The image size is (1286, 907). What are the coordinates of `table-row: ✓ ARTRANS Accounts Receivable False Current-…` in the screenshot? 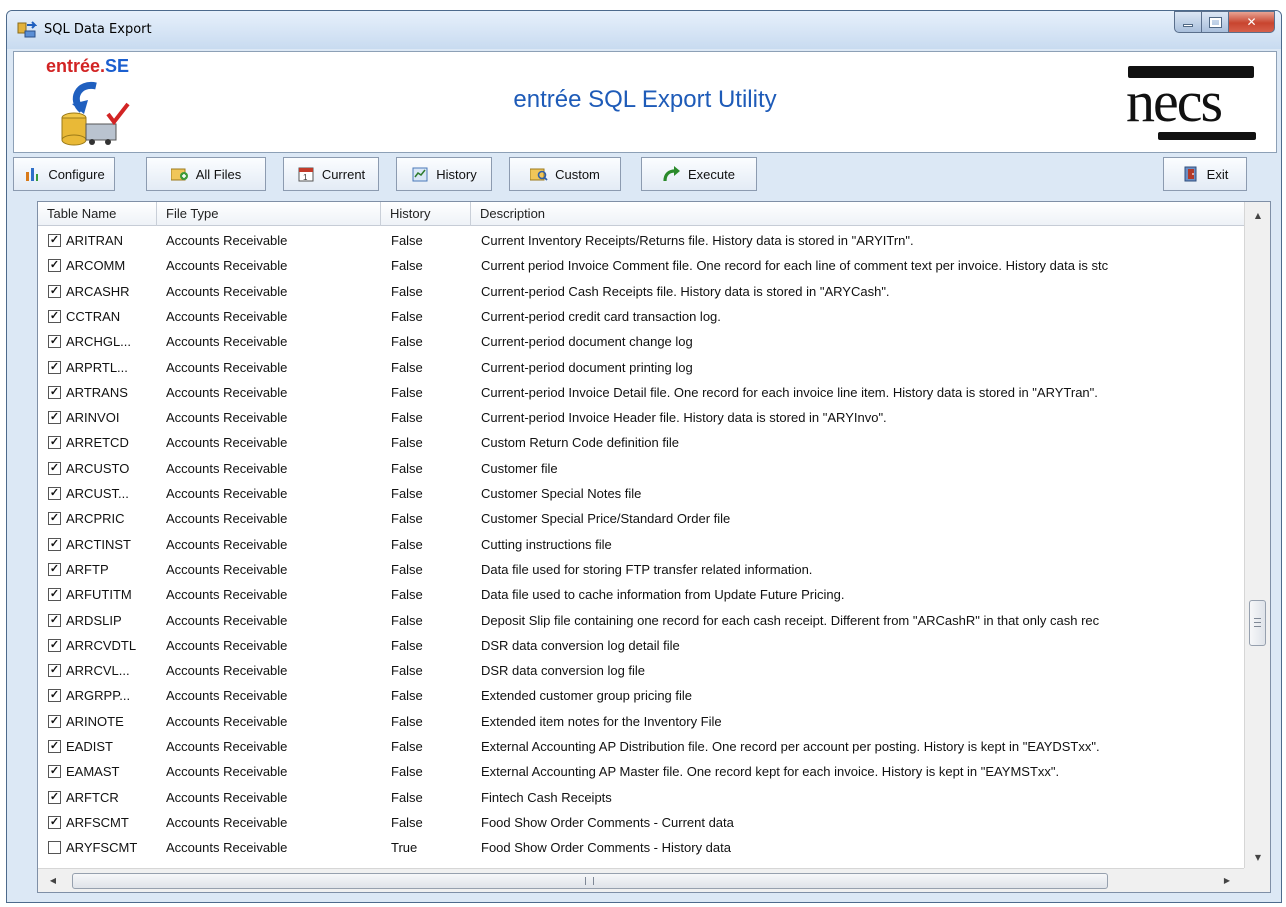 It's located at (641, 392).